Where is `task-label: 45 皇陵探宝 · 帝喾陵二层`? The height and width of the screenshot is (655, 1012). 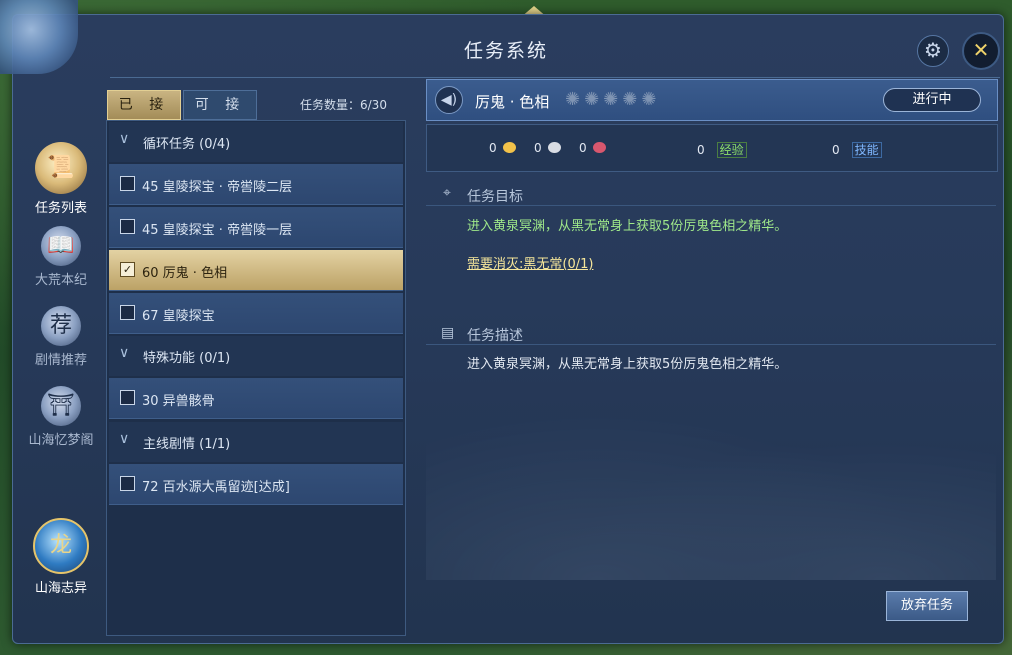 task-label: 45 皇陵探宝 · 帝喾陵二层 is located at coordinates (217, 187).